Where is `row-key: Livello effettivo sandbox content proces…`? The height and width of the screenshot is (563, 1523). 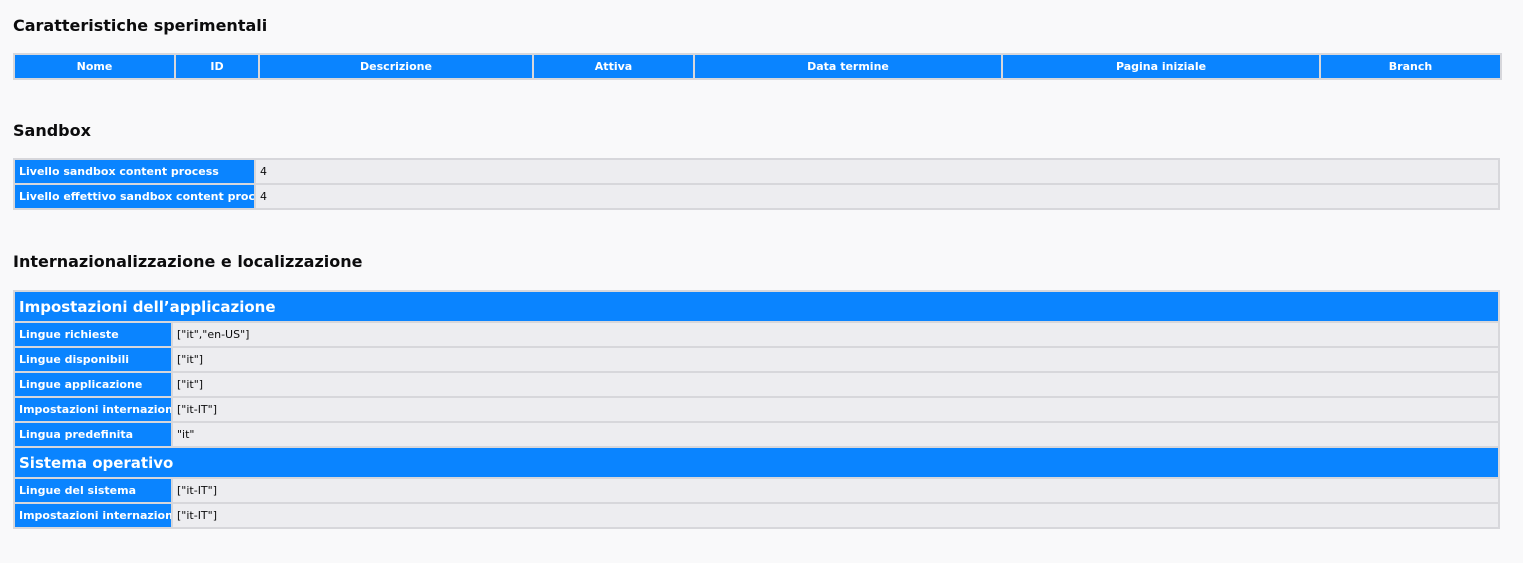 row-key: Livello effettivo sandbox content proces… is located at coordinates (134, 196).